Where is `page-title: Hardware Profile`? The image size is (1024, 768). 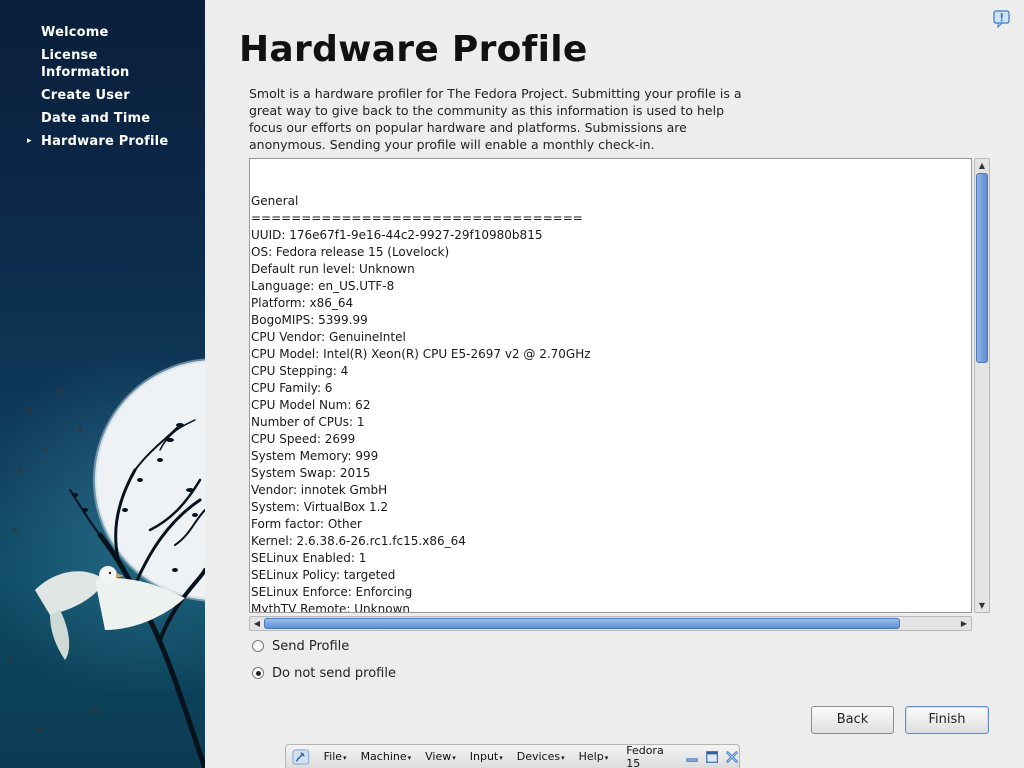
page-title: Hardware Profile is located at coordinates (413, 49).